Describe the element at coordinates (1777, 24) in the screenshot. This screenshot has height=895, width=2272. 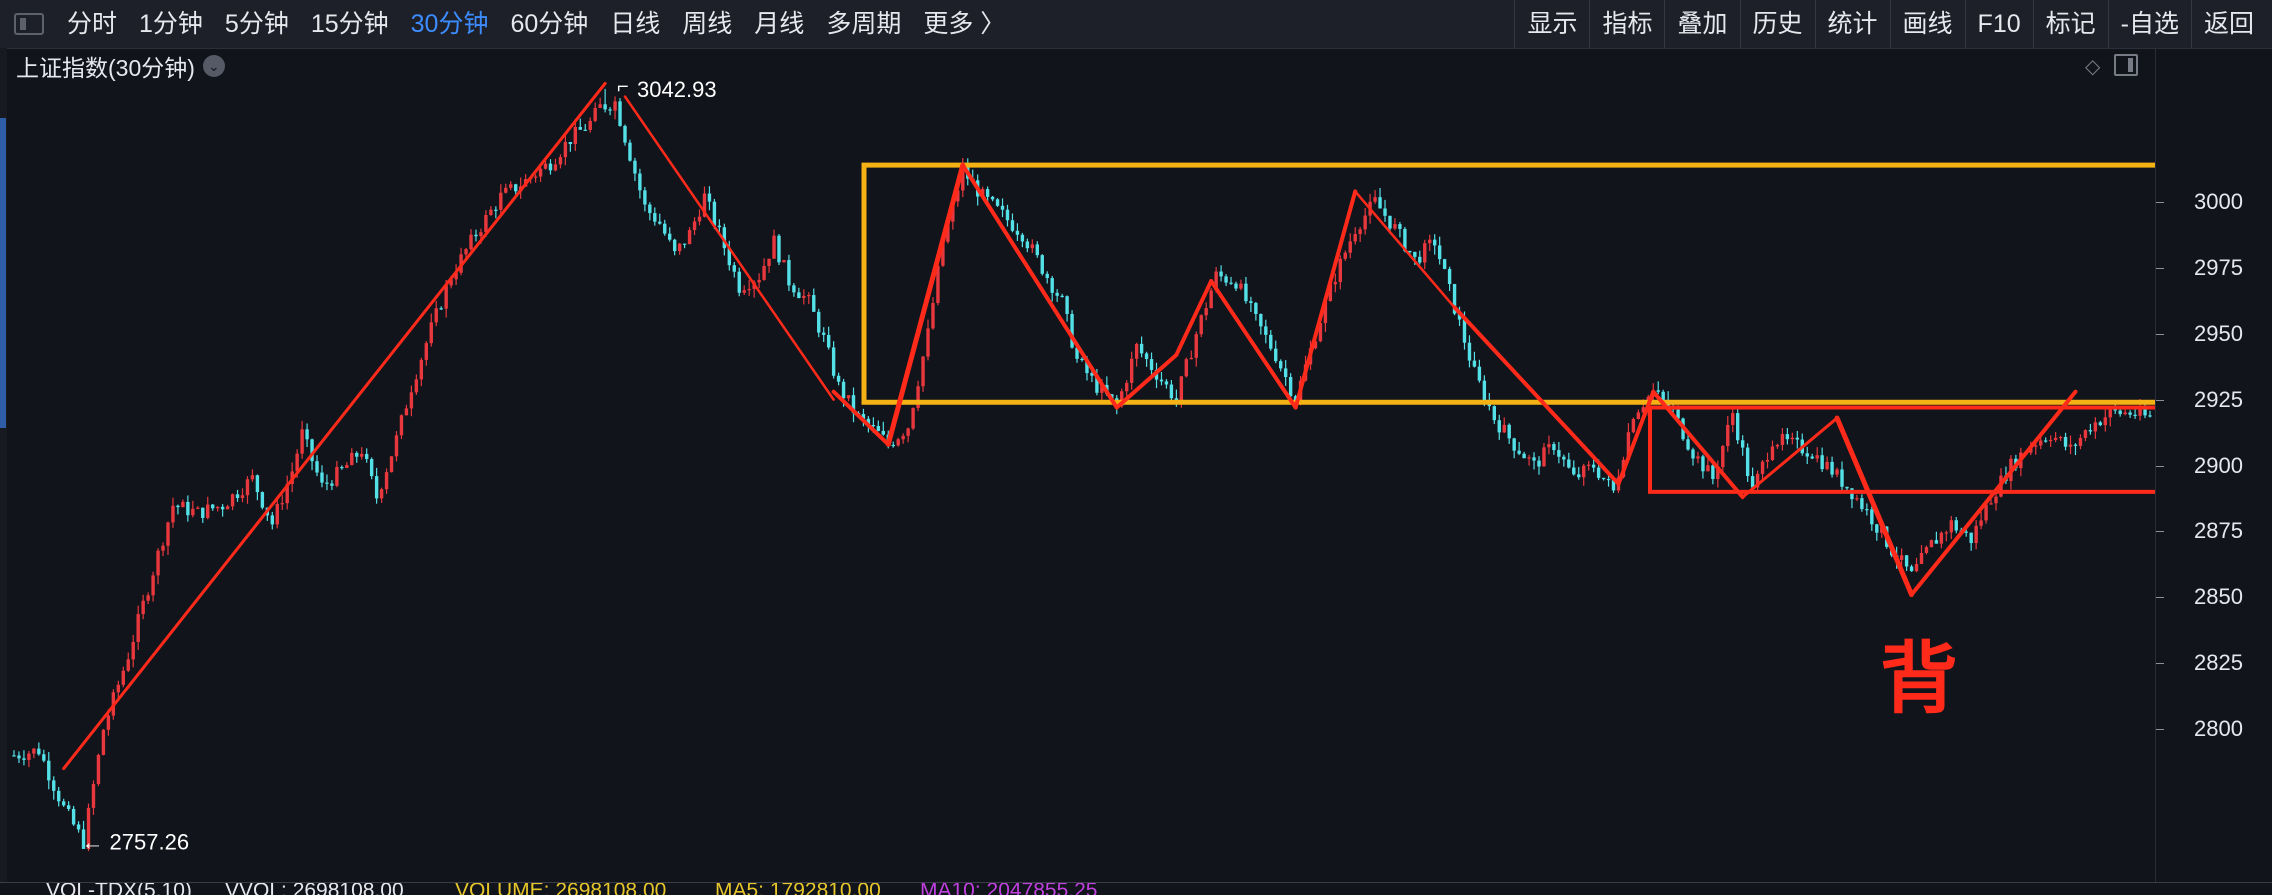
I see `history-button: 历史` at that location.